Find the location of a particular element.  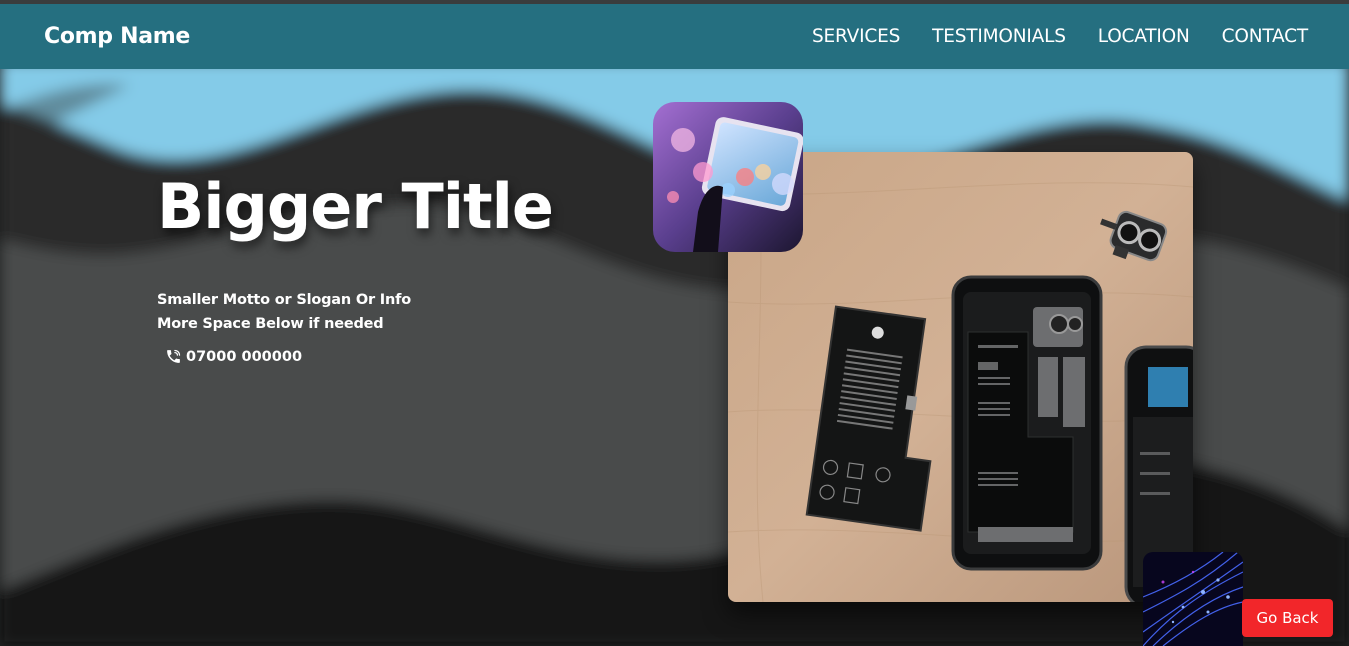

phone-number: 07000 000000 is located at coordinates (244, 356).